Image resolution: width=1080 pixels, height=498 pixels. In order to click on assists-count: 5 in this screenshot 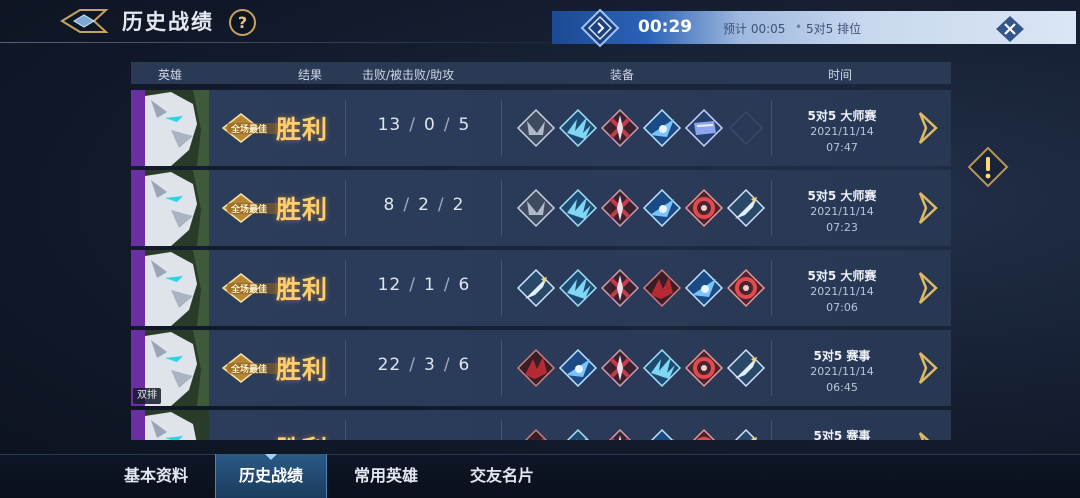, I will do `click(464, 125)`.